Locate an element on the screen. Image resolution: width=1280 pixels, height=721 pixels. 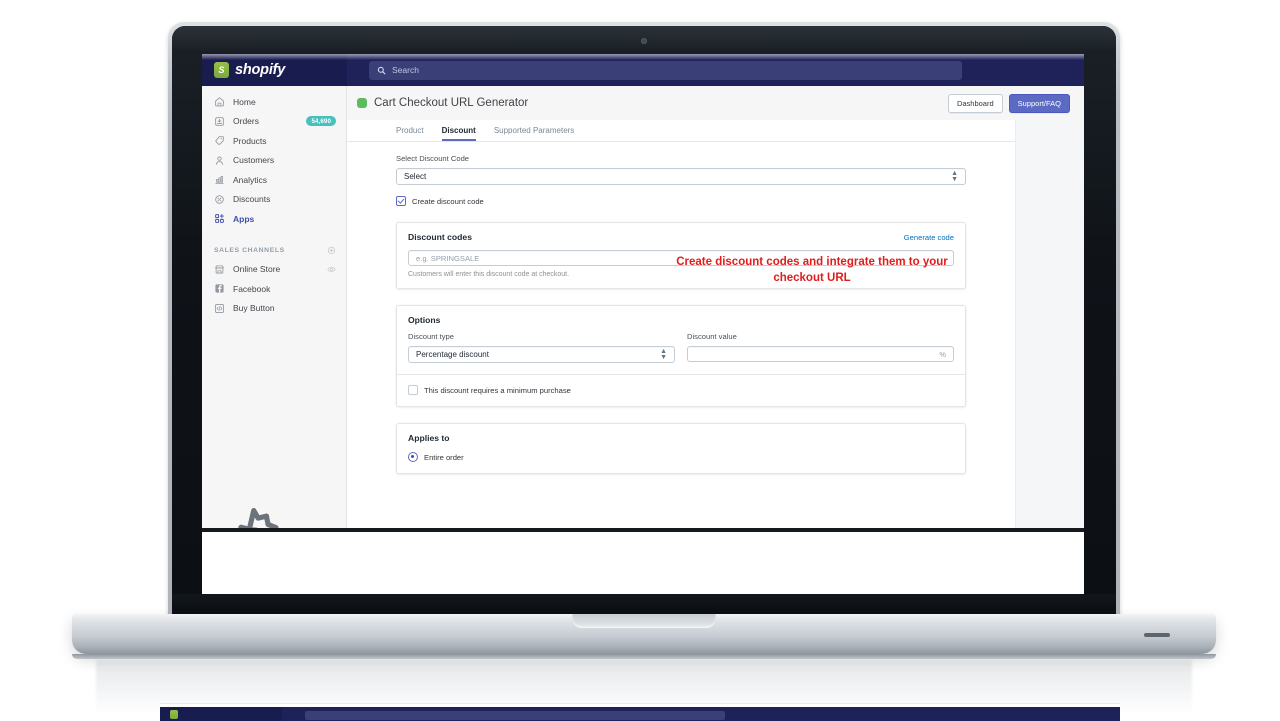
laptop-top-bezel is located at coordinates (644, 40).